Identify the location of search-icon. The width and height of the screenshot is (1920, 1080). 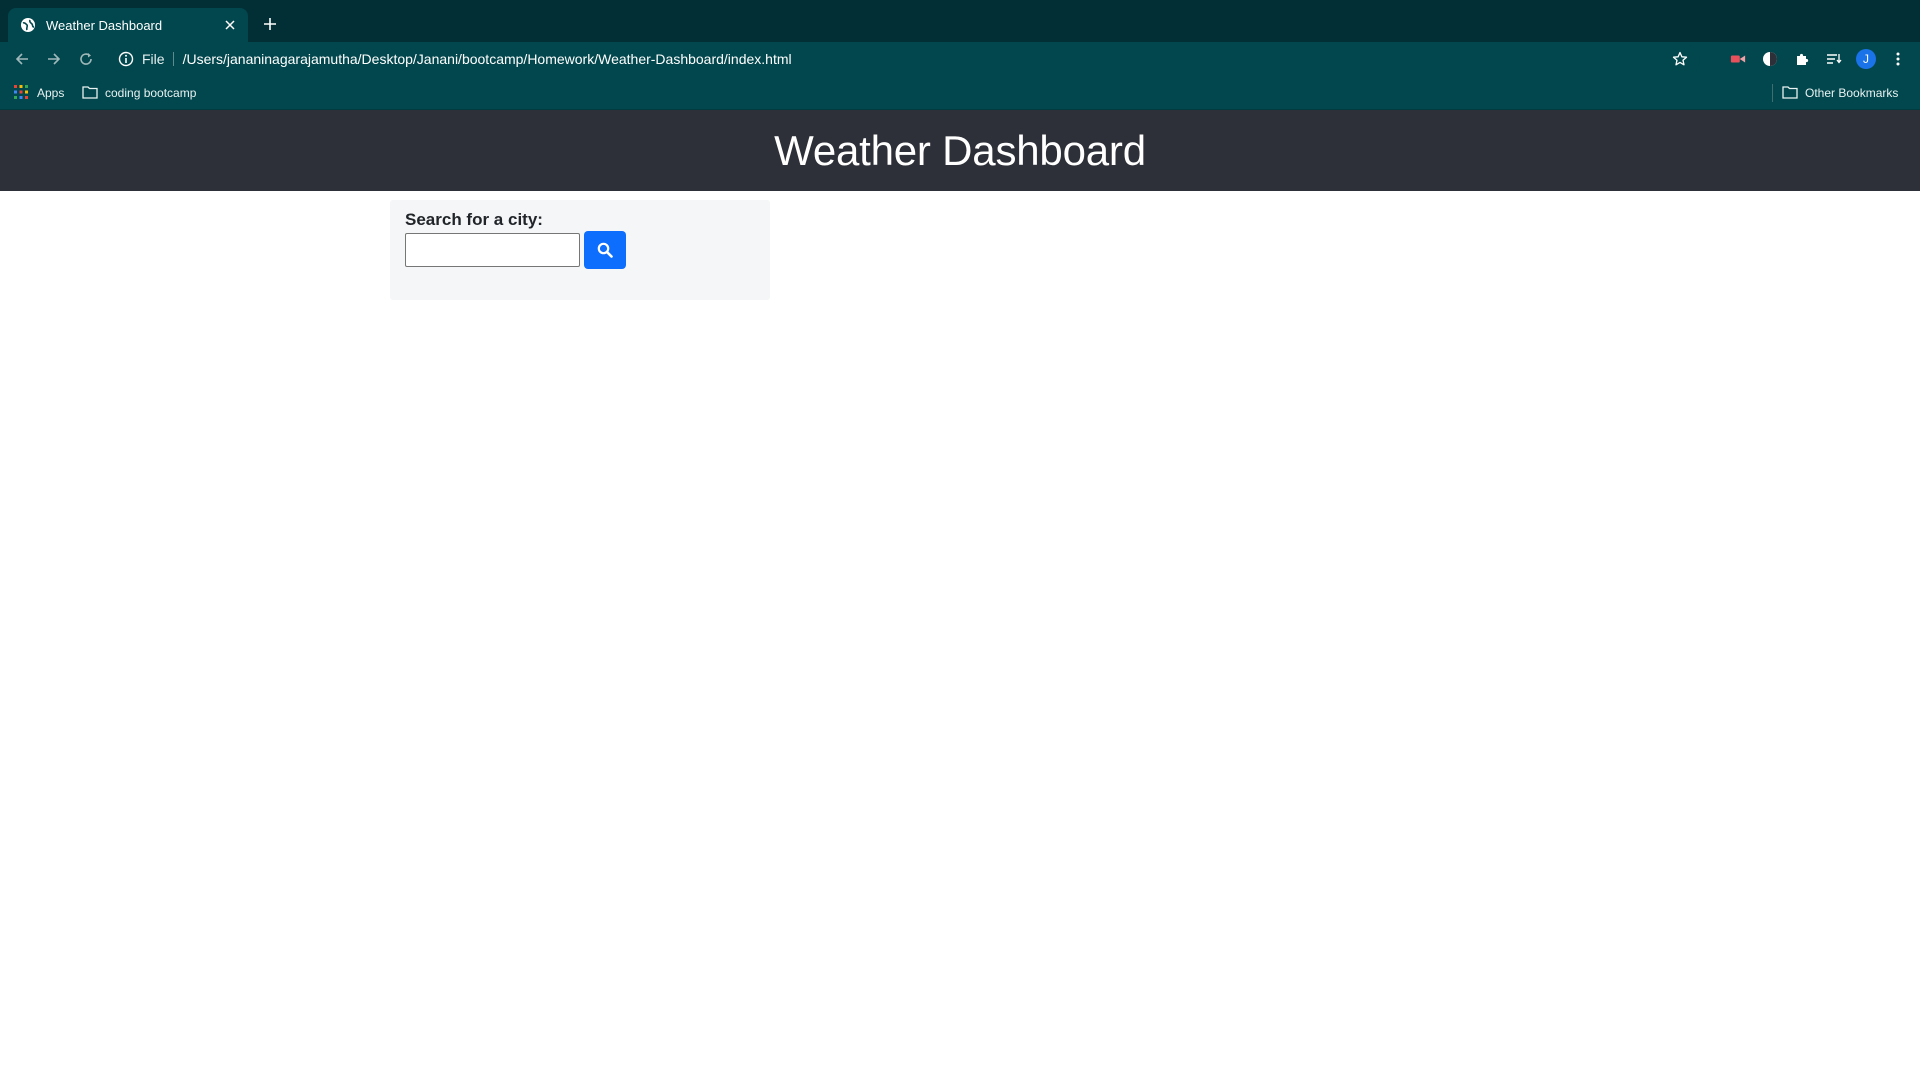
(605, 250).